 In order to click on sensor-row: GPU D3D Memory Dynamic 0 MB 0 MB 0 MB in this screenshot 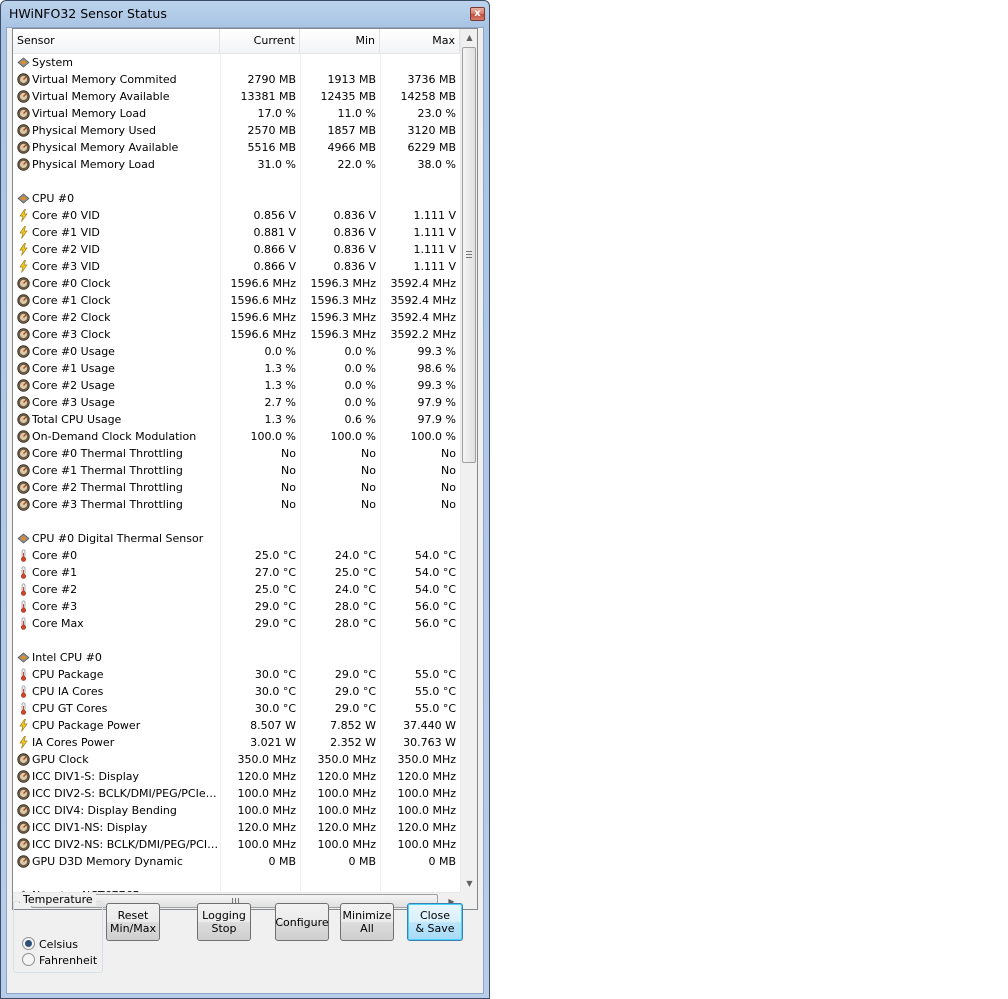, I will do `click(236, 861)`.